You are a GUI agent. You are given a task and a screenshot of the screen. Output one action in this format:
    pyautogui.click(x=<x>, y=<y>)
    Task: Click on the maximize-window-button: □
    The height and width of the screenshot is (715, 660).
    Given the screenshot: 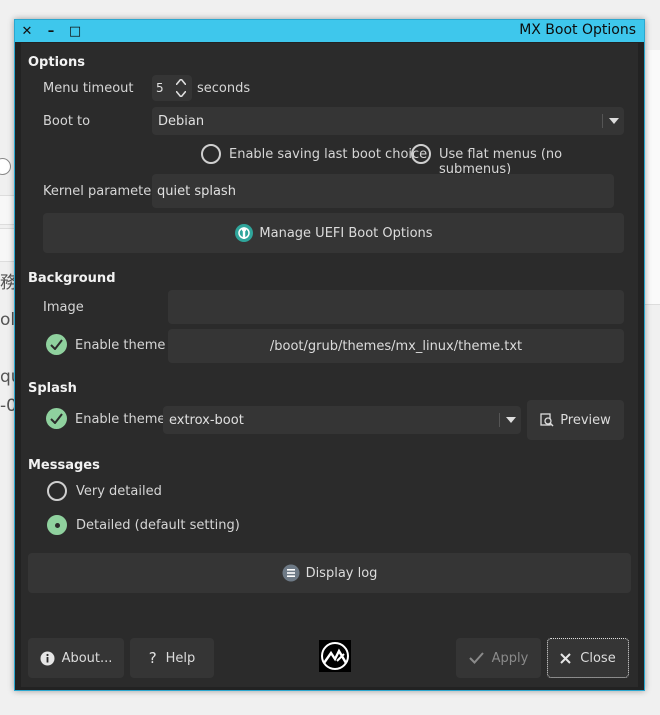 What is the action you would take?
    pyautogui.click(x=75, y=31)
    